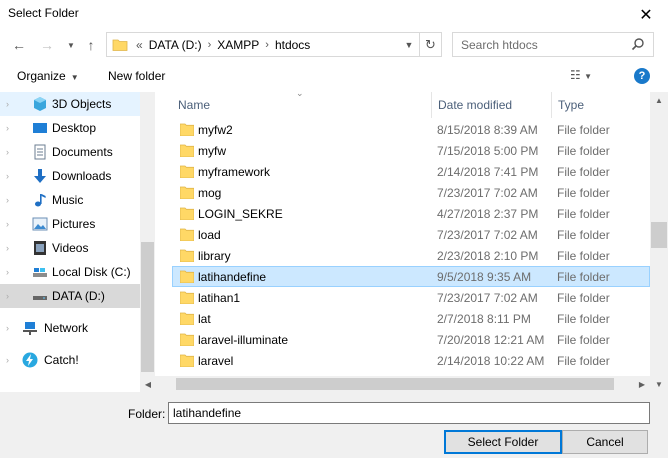 The height and width of the screenshot is (458, 668). What do you see at coordinates (48, 76) in the screenshot?
I see `organize-button: Organize ▼` at bounding box center [48, 76].